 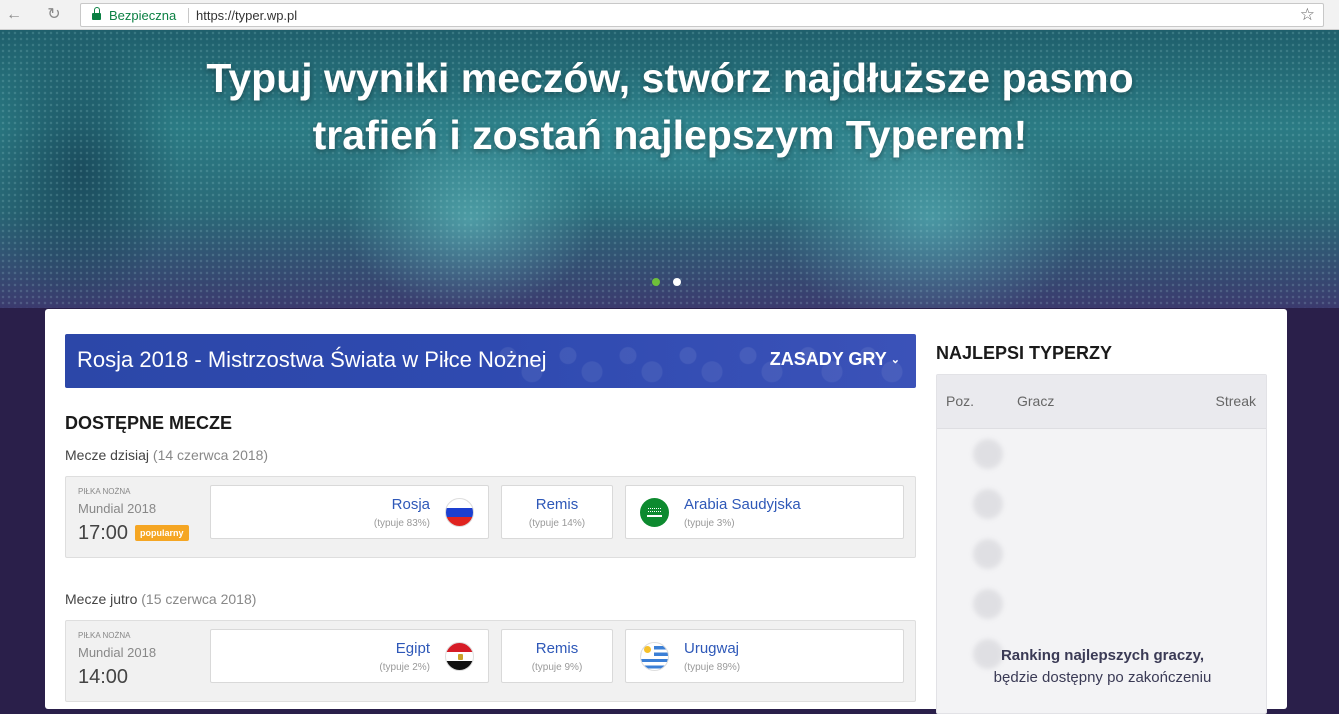 What do you see at coordinates (210, 455) in the screenshot?
I see `day-date: (14 czerwca 2018)` at bounding box center [210, 455].